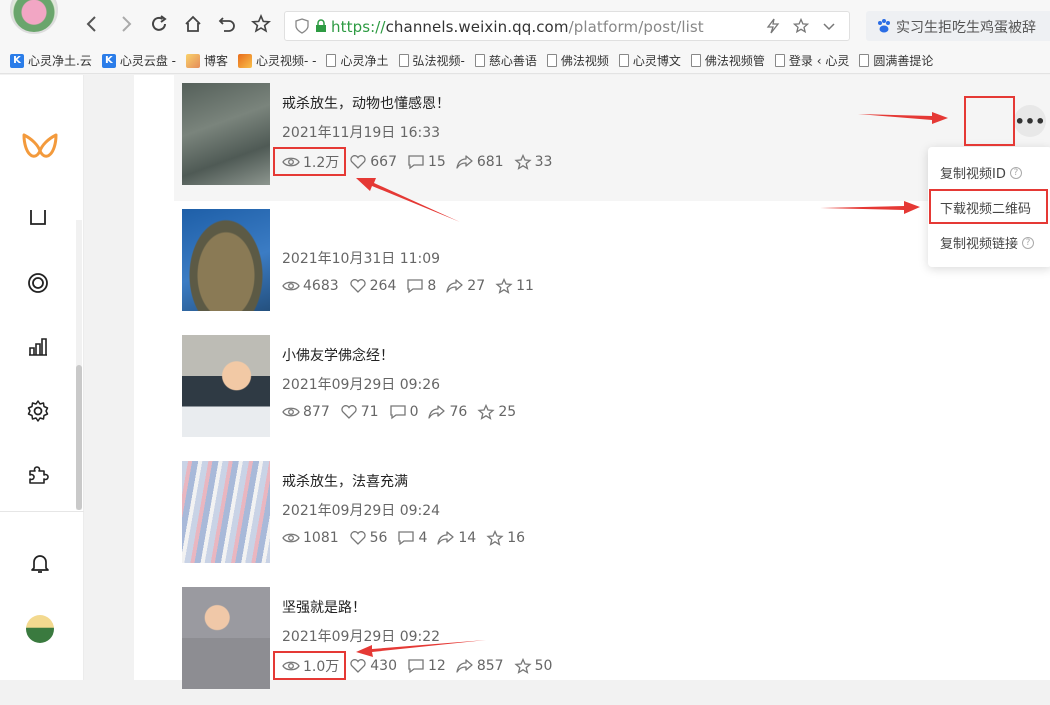  Describe the element at coordinates (60, 61) in the screenshot. I see `bookmark-label: 心灵净土.云` at that location.